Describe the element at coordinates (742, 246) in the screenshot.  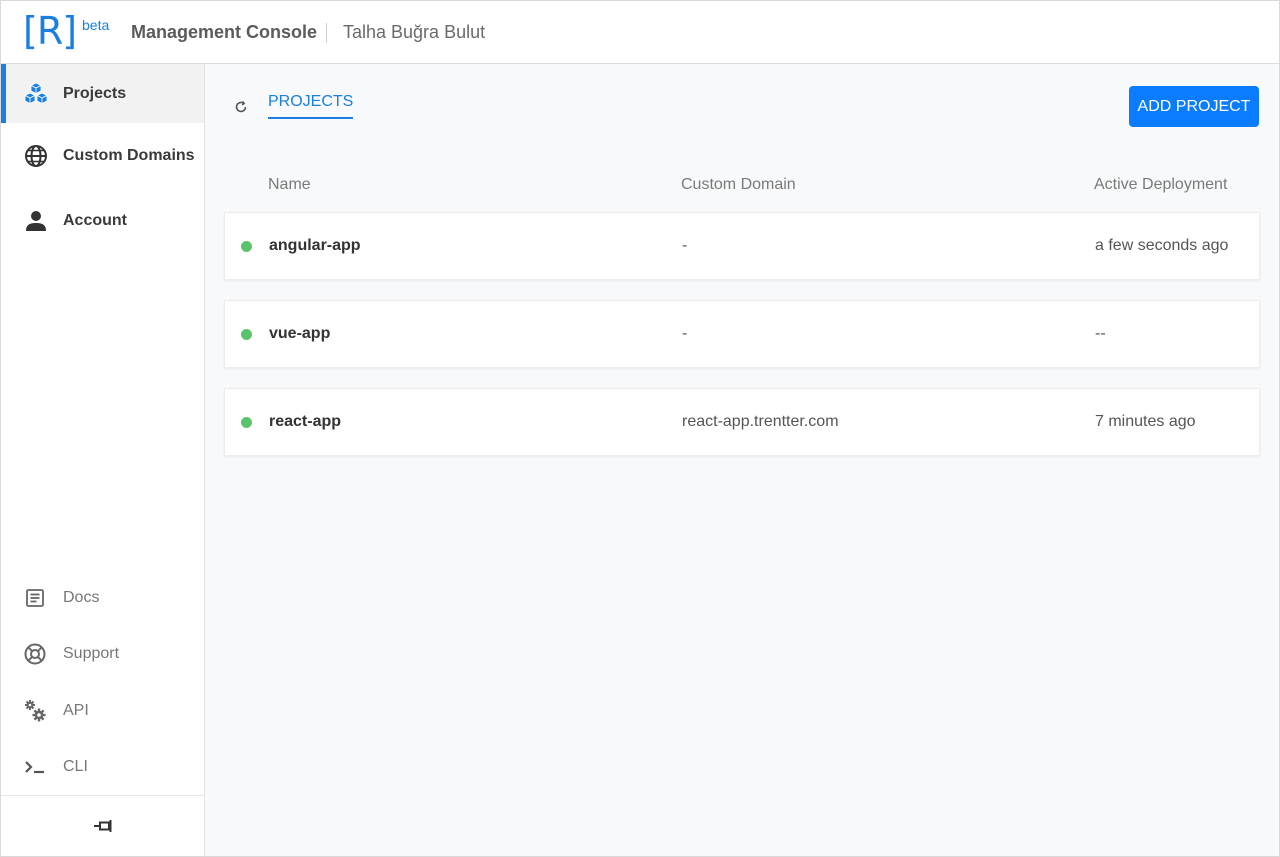
I see `table-row: angular-app - a few seconds ago` at that location.